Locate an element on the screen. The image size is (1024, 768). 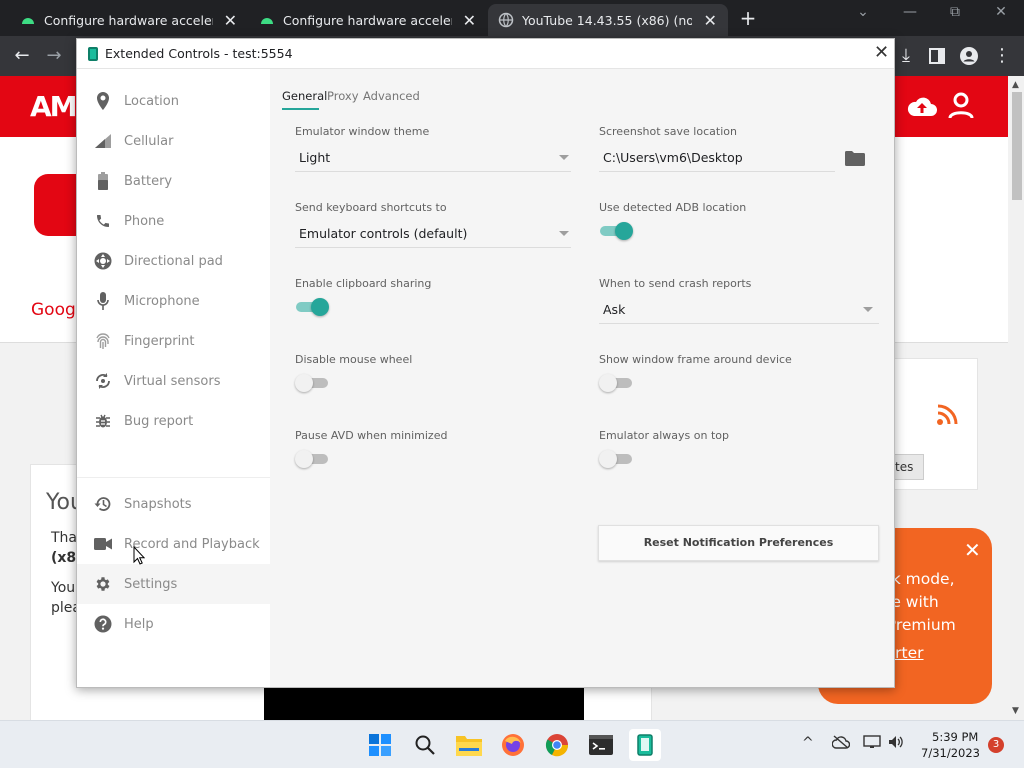
reset-notification-preferences-button: Reset Notification Preferences is located at coordinates (738, 543).